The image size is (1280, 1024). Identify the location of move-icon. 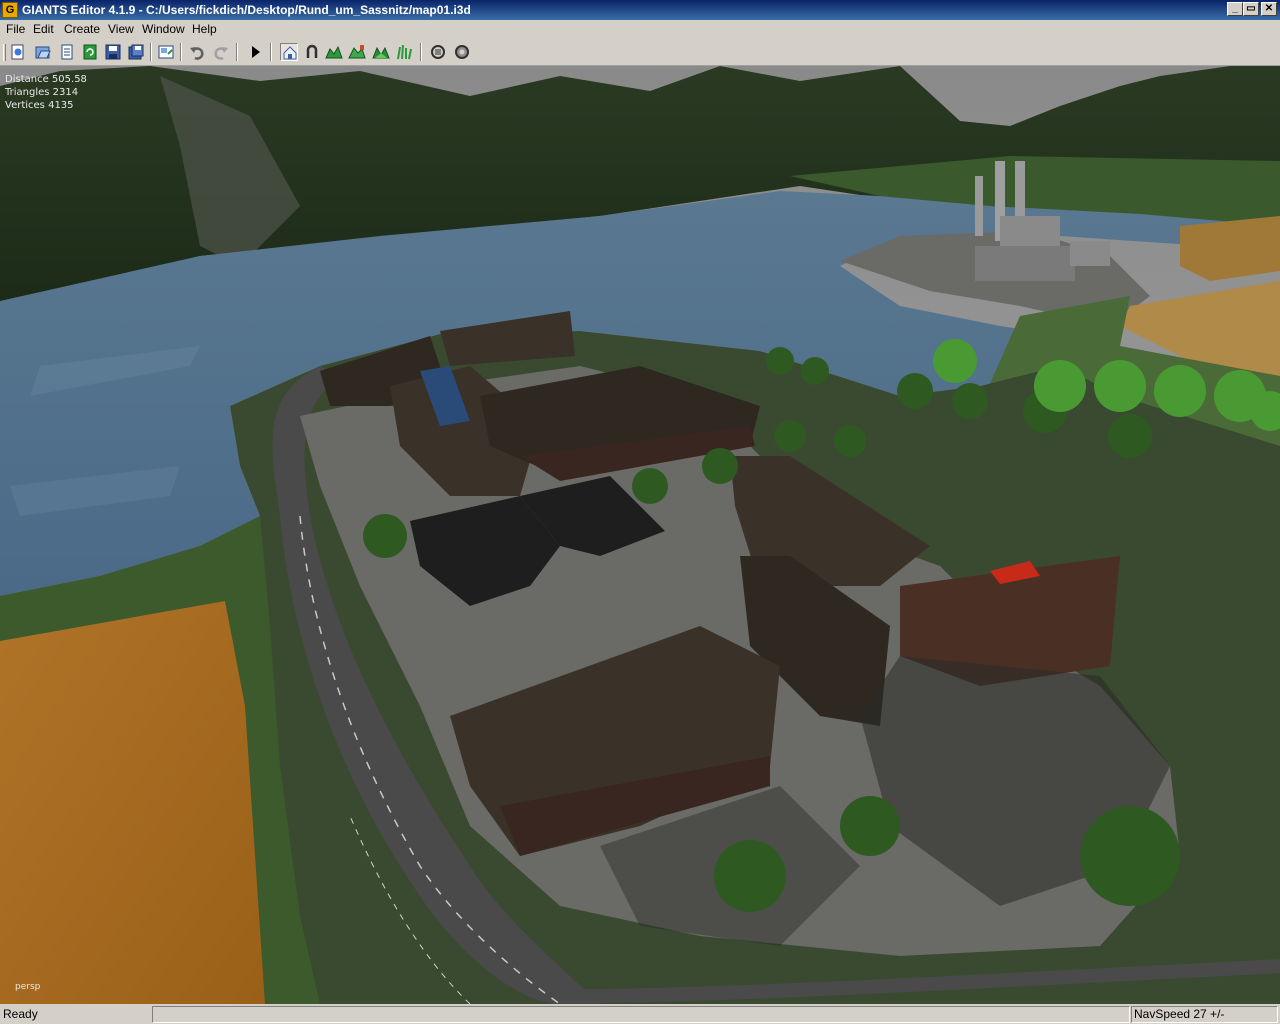
(312, 52).